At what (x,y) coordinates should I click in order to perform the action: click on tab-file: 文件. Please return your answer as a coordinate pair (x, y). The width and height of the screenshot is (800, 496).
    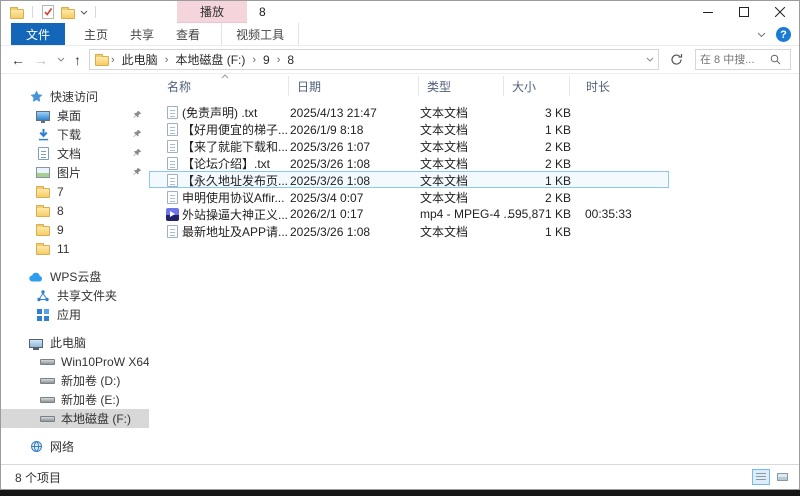
    Looking at the image, I should click on (38, 34).